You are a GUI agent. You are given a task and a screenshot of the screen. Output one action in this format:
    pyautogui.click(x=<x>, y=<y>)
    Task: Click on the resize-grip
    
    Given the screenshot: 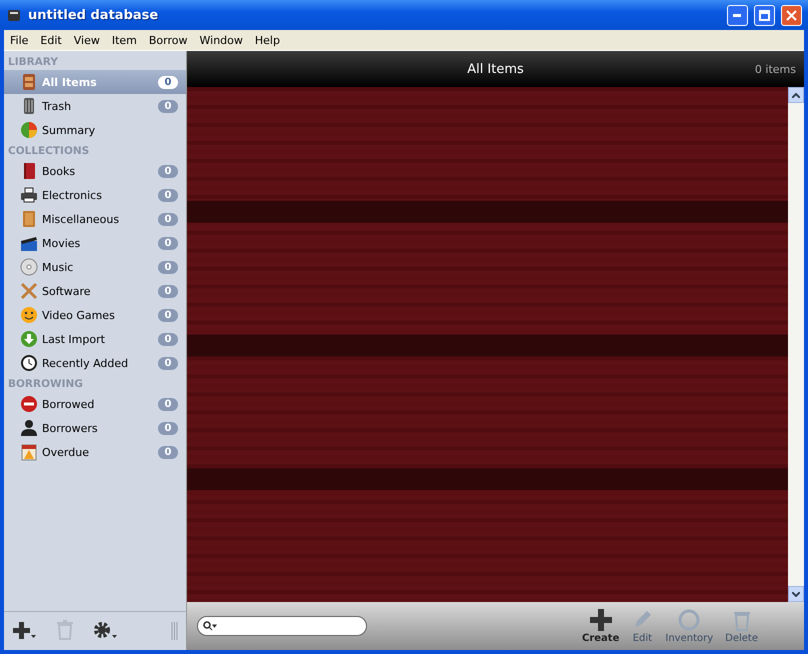 What is the action you would take?
    pyautogui.click(x=174, y=631)
    